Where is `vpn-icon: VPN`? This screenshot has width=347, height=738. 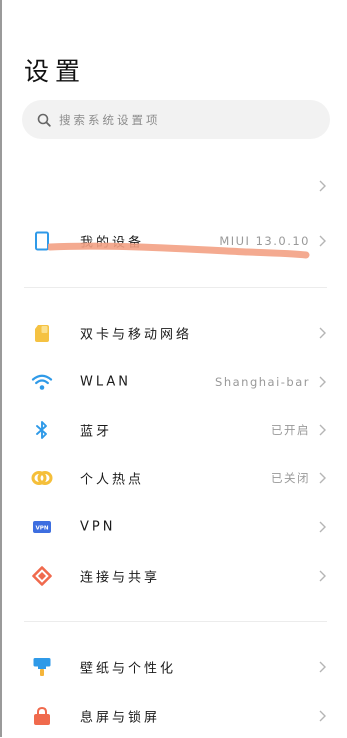
vpn-icon: VPN is located at coordinates (42, 527).